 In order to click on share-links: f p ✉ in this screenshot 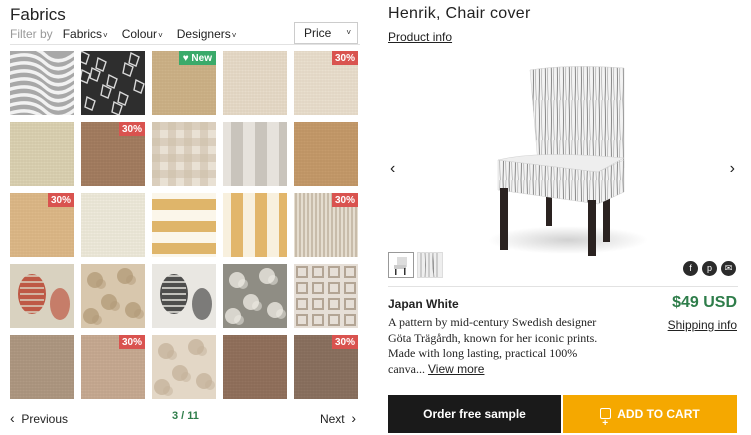, I will do `click(707, 268)`.